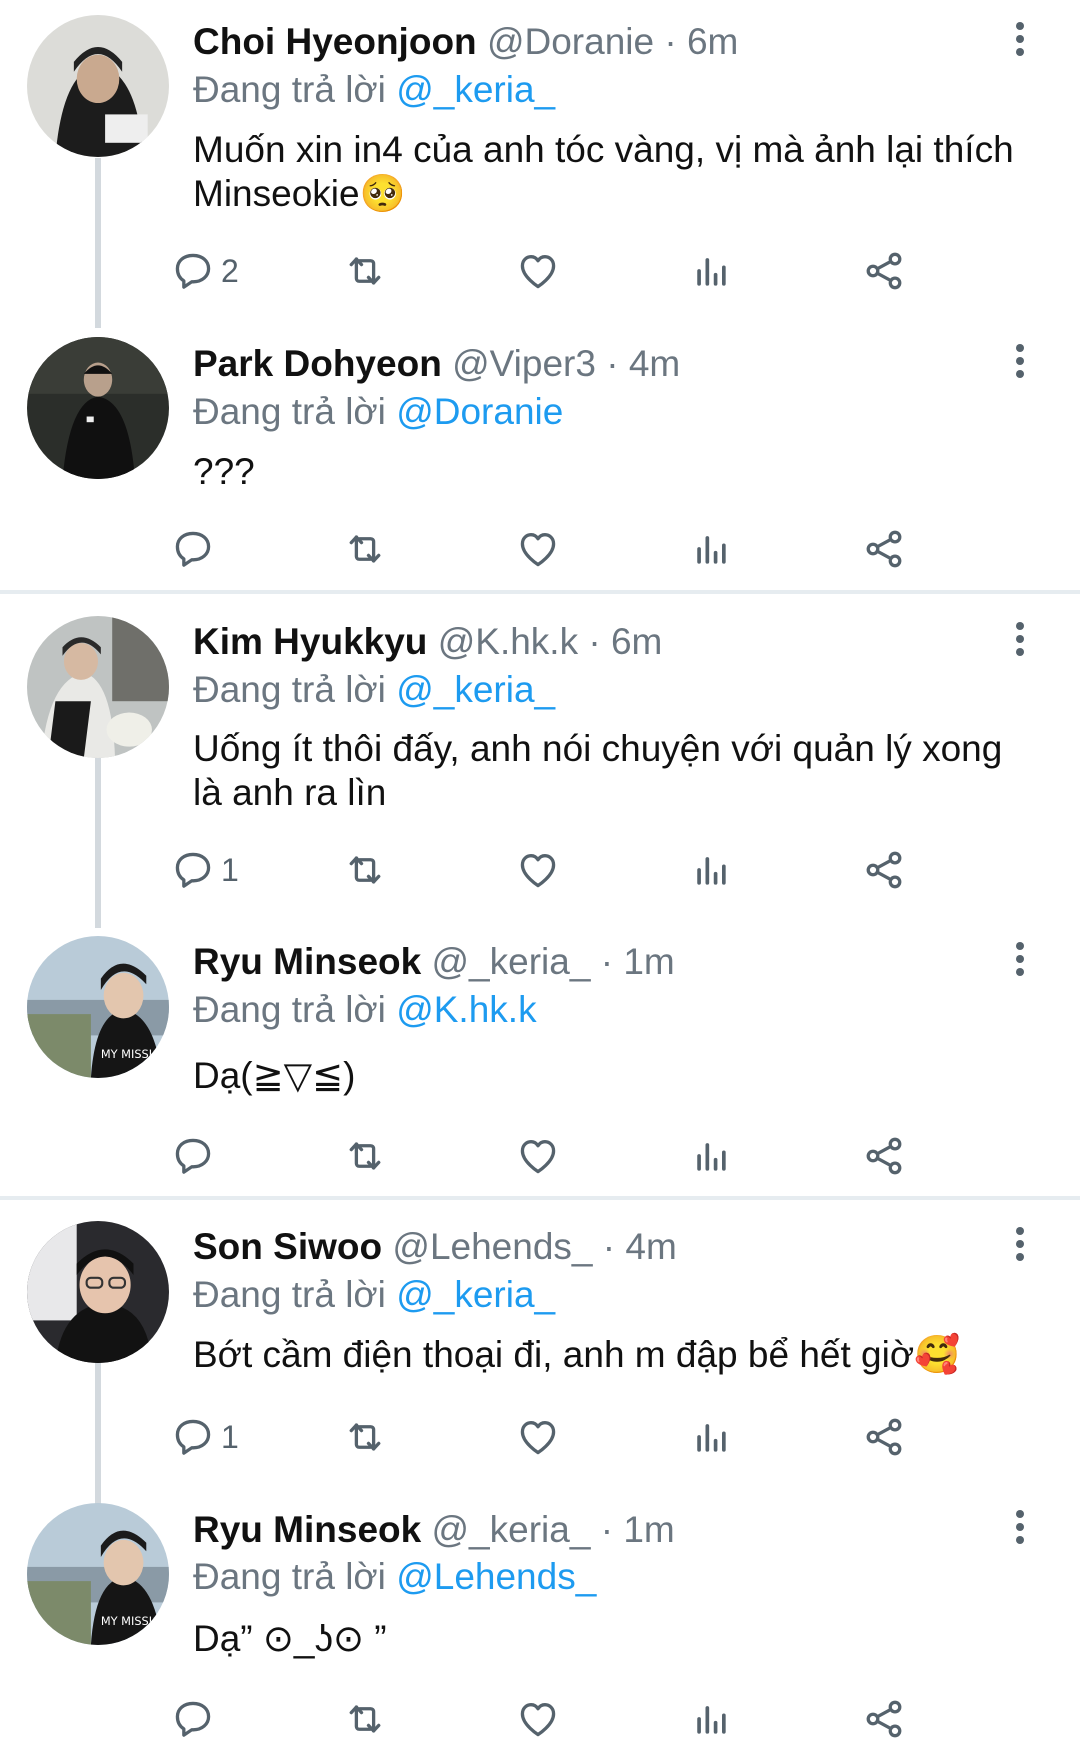 The height and width of the screenshot is (1756, 1080). I want to click on display-name: Park Dohyeon, so click(317, 363).